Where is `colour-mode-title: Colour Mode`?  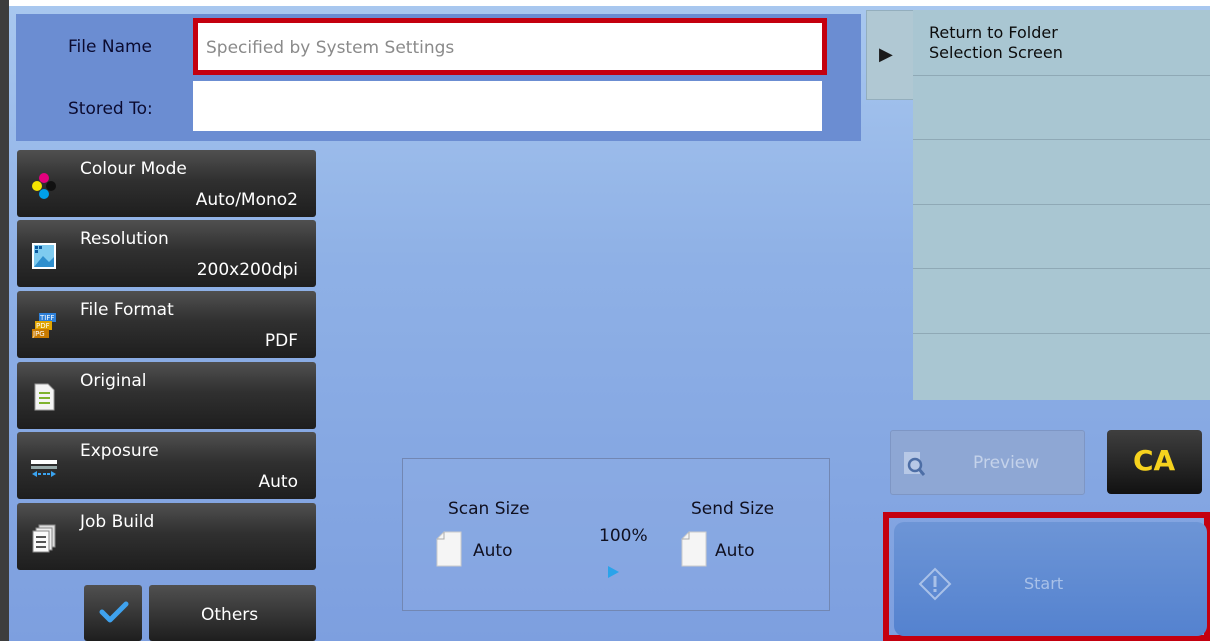 colour-mode-title: Colour Mode is located at coordinates (133, 169).